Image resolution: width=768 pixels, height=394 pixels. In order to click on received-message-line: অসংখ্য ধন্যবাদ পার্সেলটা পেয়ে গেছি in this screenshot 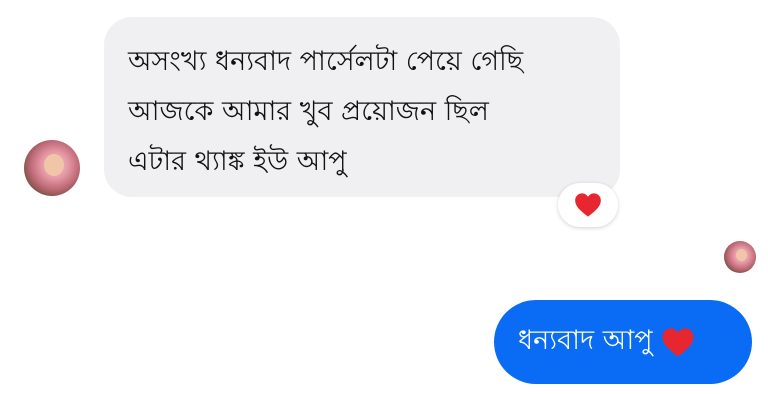, I will do `click(326, 61)`.